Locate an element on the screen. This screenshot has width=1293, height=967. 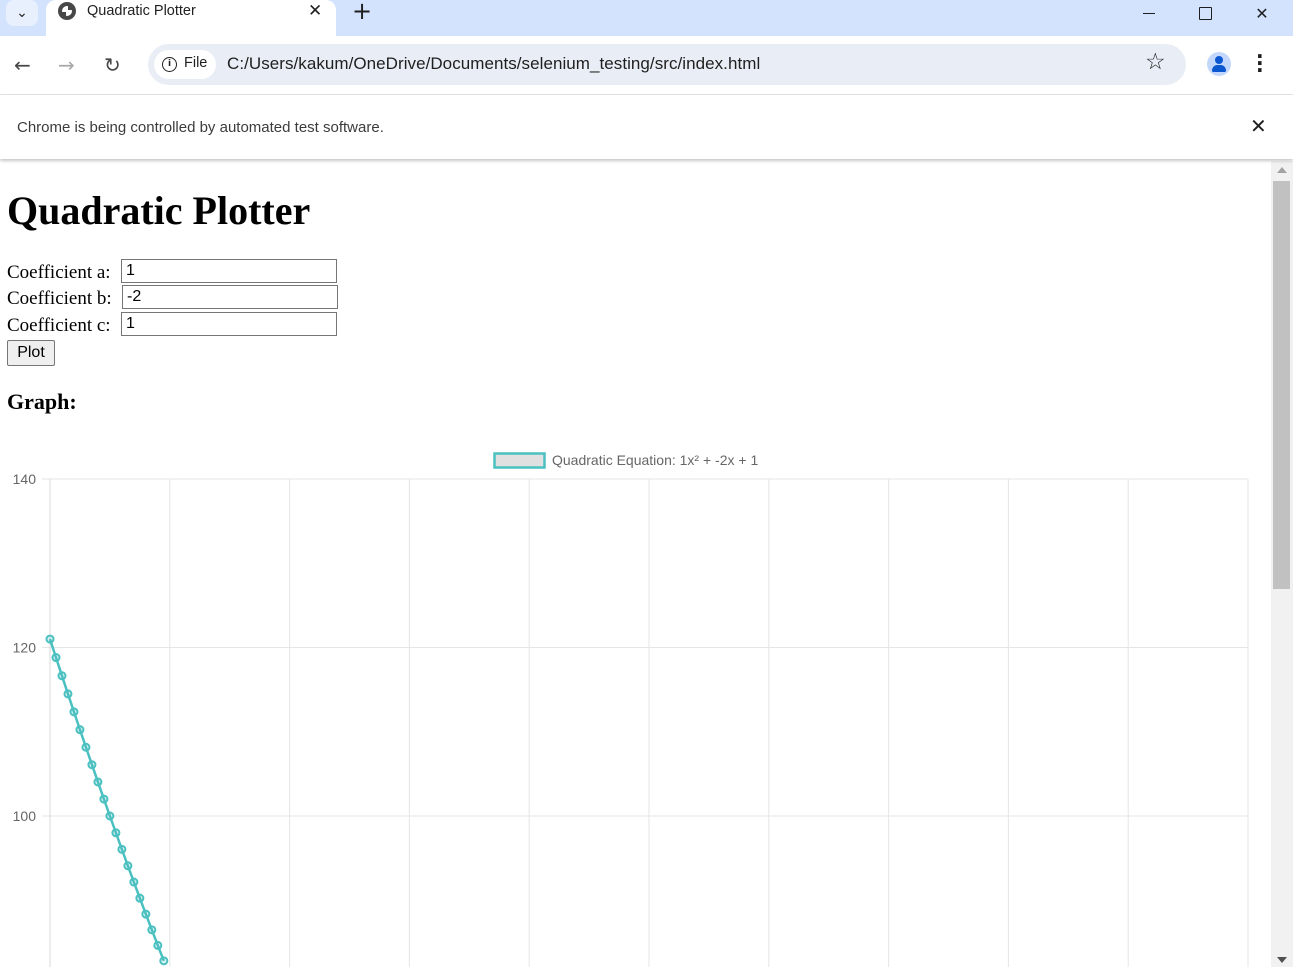
coefficient-b-input is located at coordinates (230, 297).